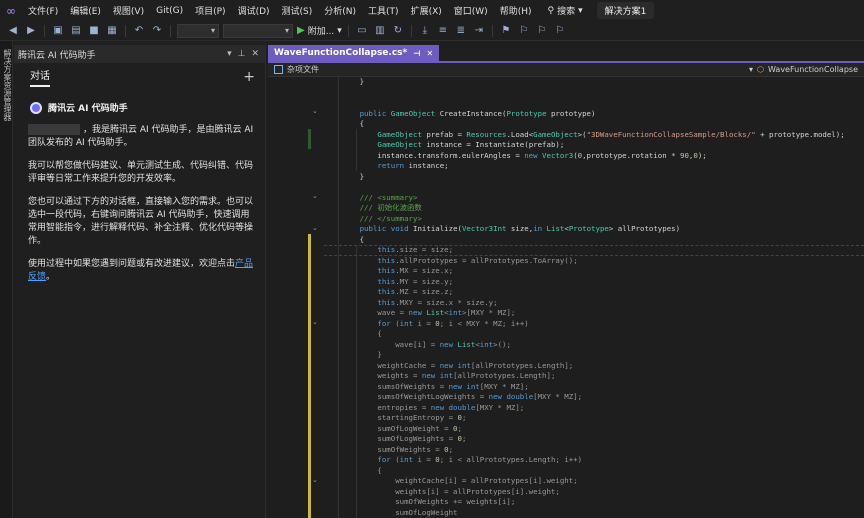 This screenshot has height=518, width=864. Describe the element at coordinates (594, 313) in the screenshot. I see `code-line: wave = new List<int>[MXY * MZ];` at that location.